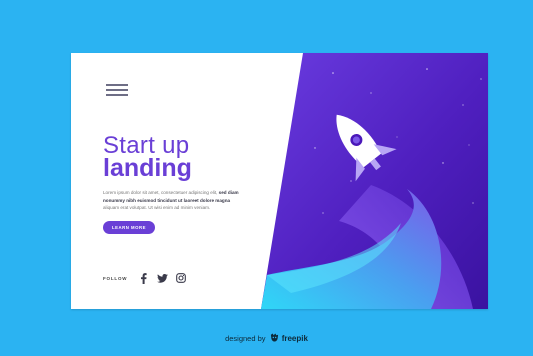  Describe the element at coordinates (117, 85) in the screenshot. I see `hamburger-icon` at that location.